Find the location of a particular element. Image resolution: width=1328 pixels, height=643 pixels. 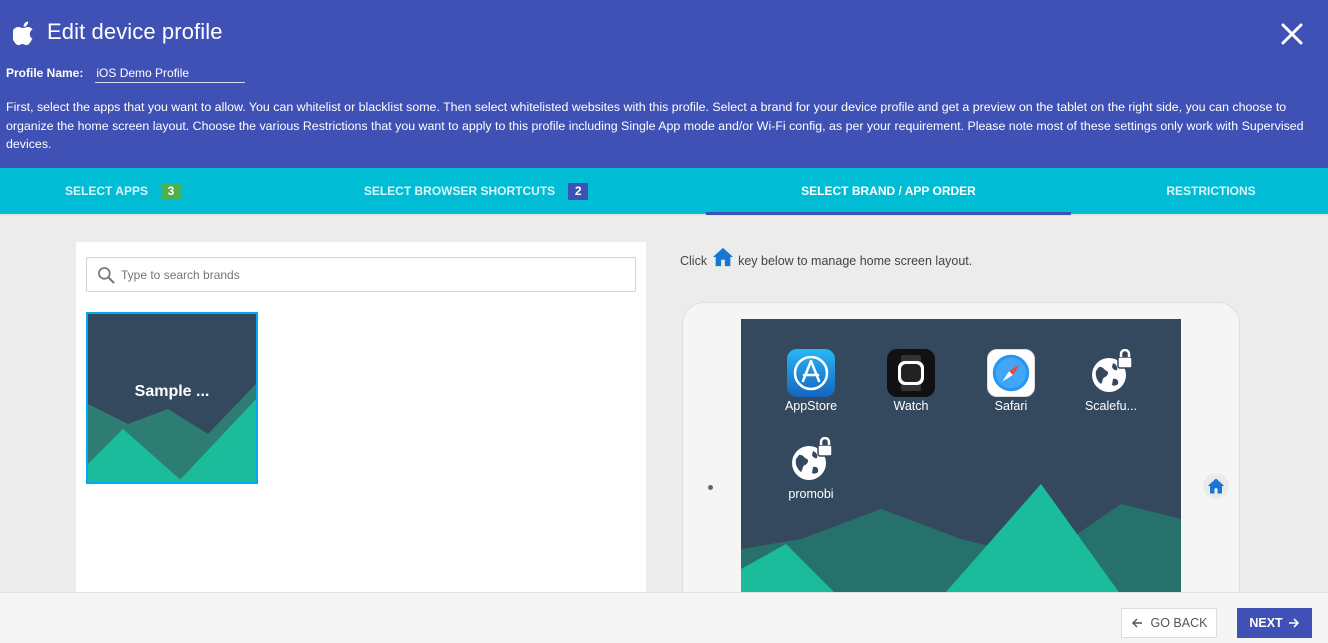

watch-icon is located at coordinates (911, 373).